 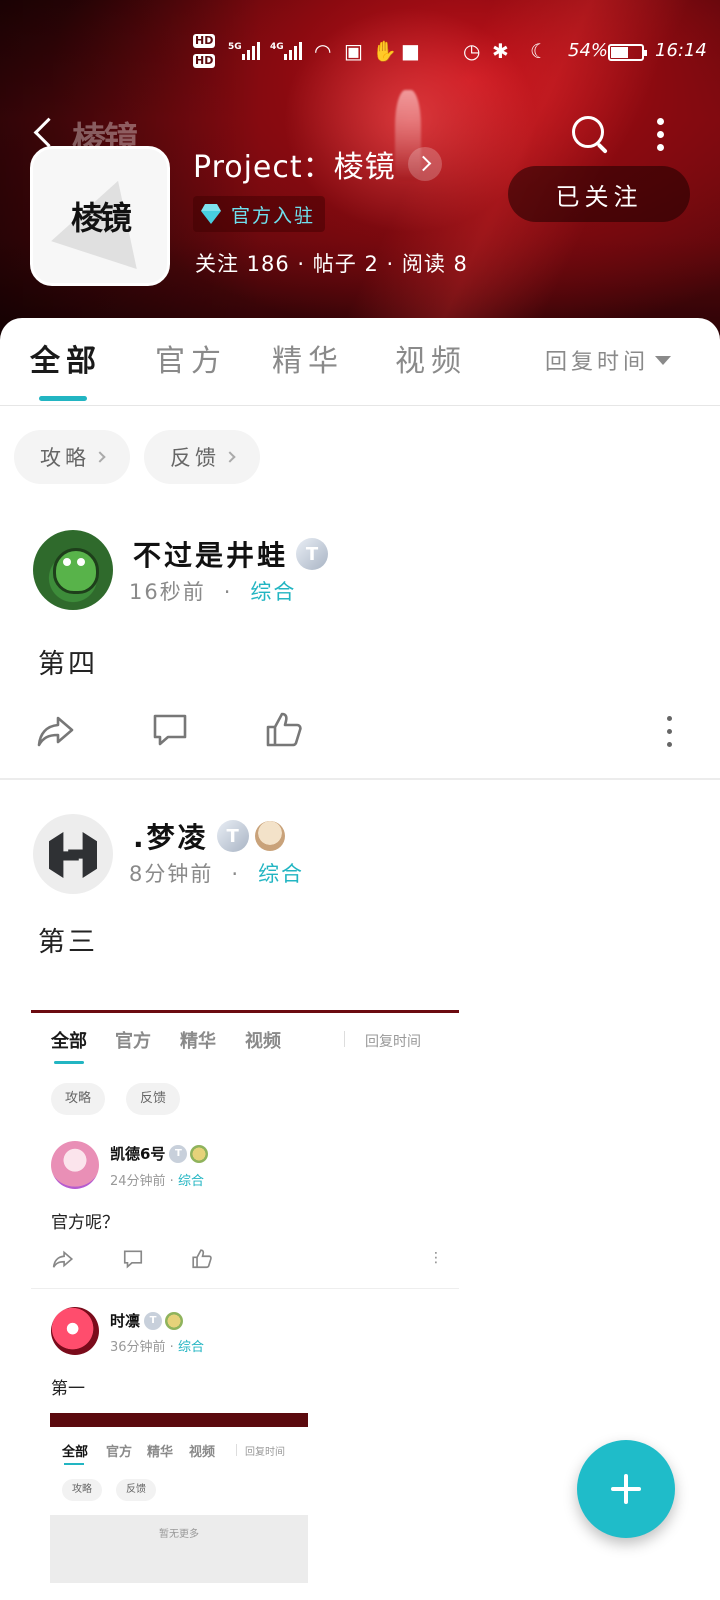 What do you see at coordinates (159, 1153) in the screenshot?
I see `image-author: 凯德6号 T` at bounding box center [159, 1153].